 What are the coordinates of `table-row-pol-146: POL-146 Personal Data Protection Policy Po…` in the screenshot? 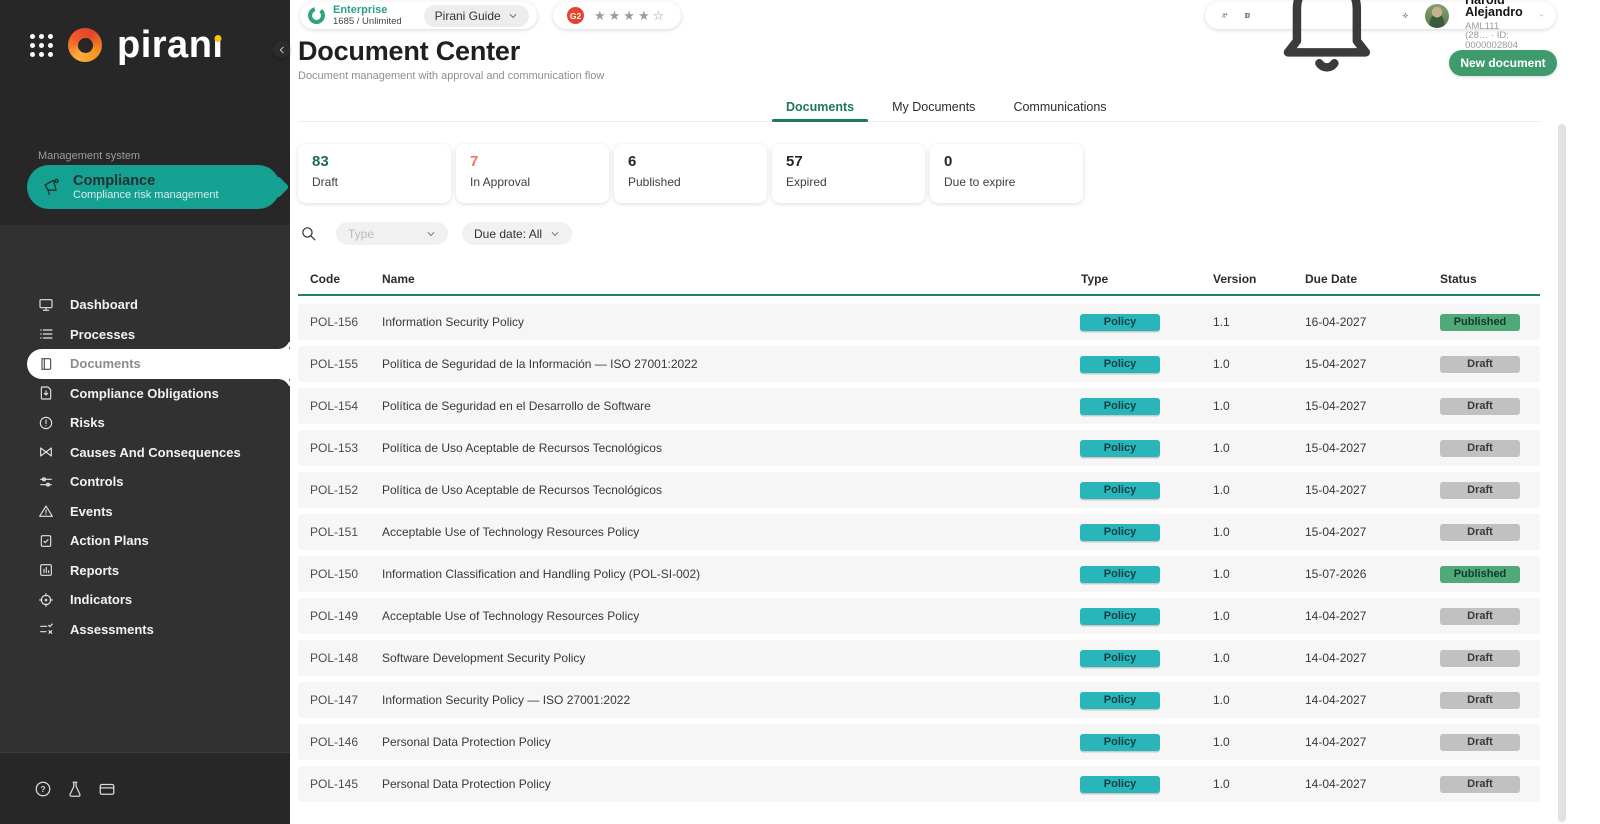 It's located at (919, 742).